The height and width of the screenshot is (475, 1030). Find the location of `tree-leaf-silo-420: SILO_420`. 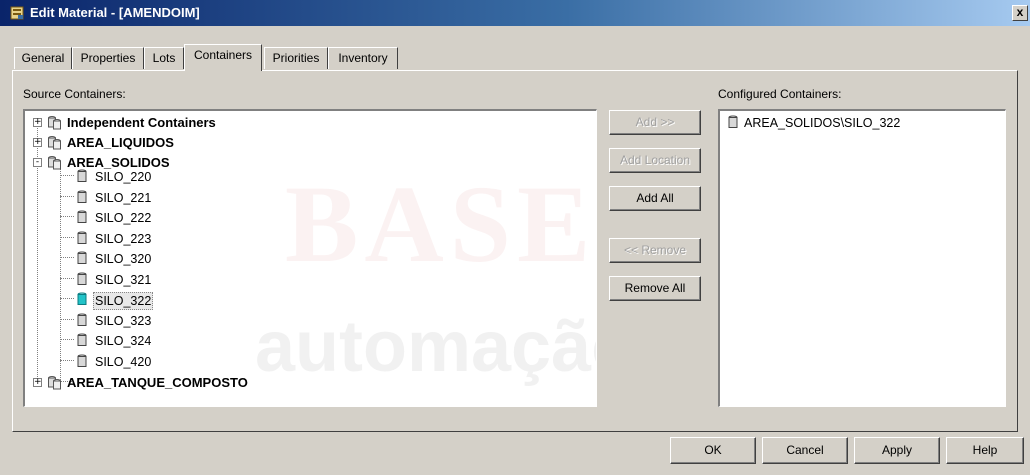

tree-leaf-silo-420: SILO_420 is located at coordinates (125, 362).